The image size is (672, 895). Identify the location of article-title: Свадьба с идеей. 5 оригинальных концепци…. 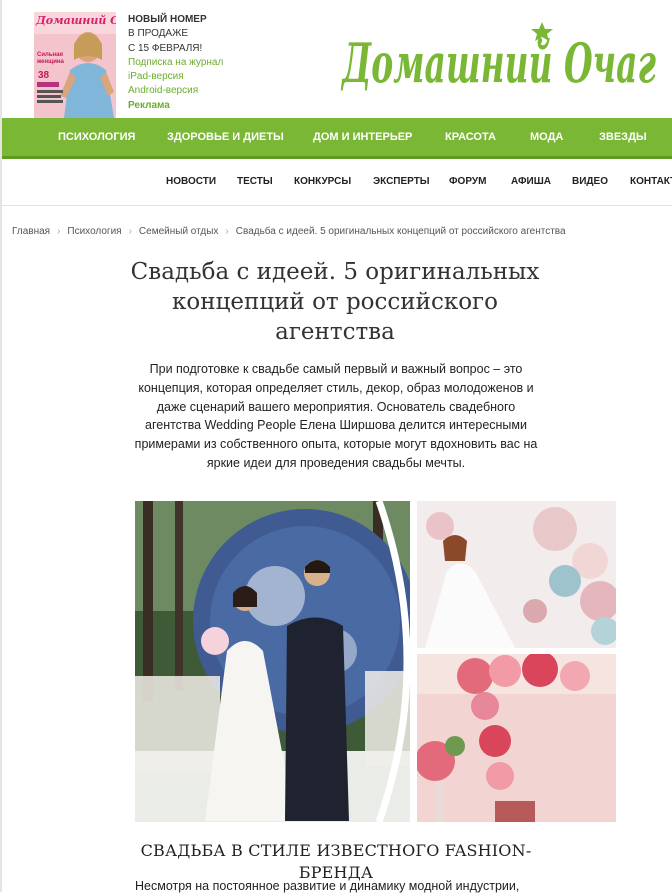
(335, 302).